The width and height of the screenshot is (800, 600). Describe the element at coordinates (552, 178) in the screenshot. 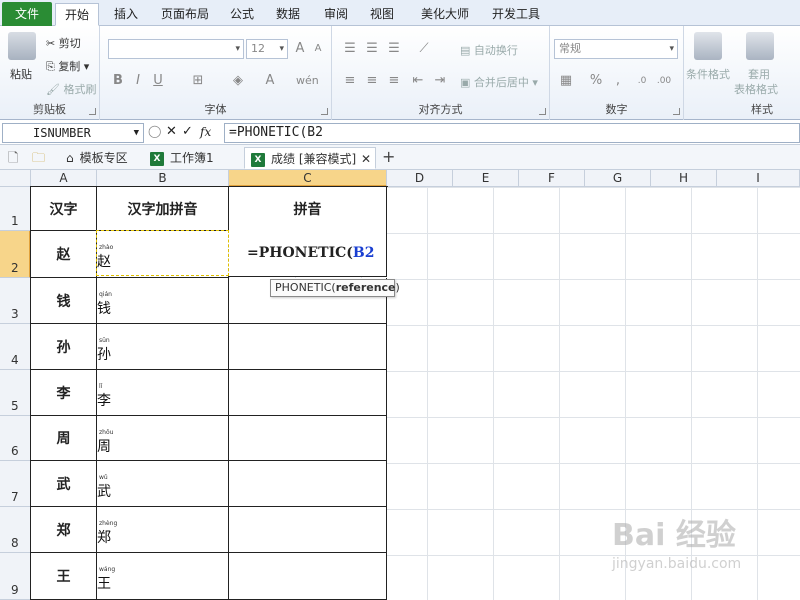

I see `column-header-f: F` at that location.